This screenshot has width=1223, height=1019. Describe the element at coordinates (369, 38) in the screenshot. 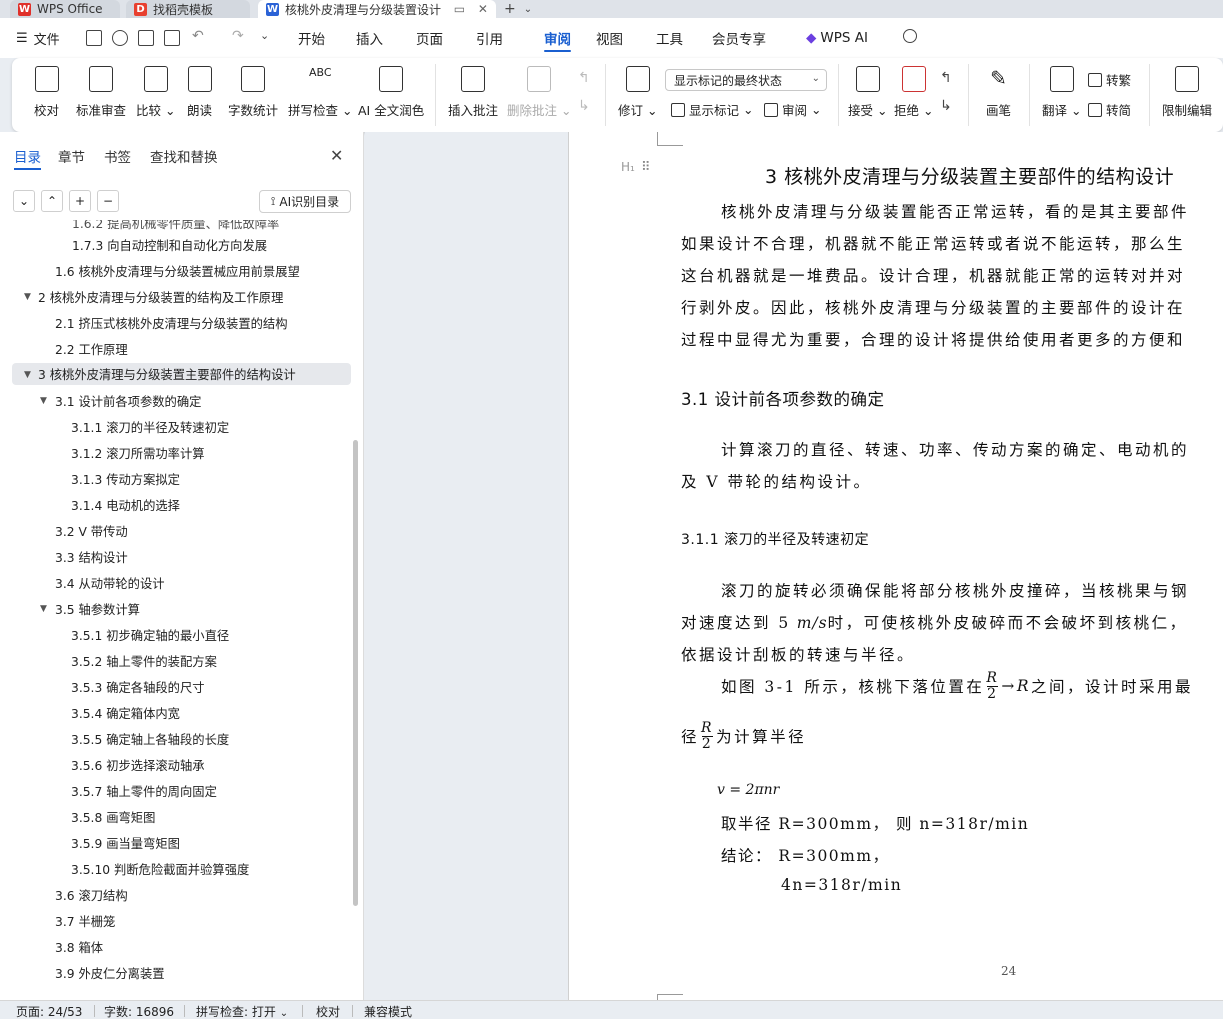

I see `menu-insert: 插入` at that location.